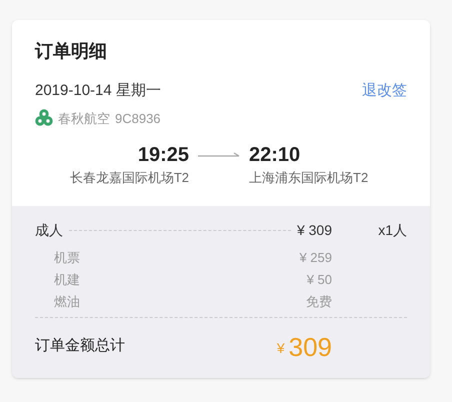  What do you see at coordinates (274, 155) in the screenshot?
I see `arrival-time: 22:10` at bounding box center [274, 155].